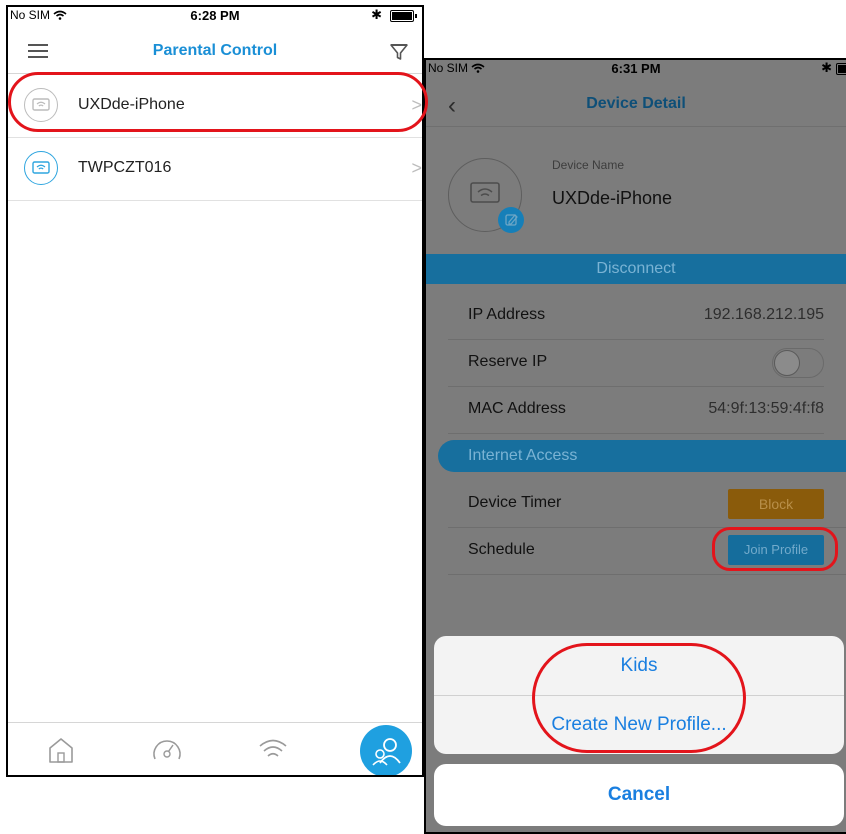 The width and height of the screenshot is (846, 834). Describe the element at coordinates (798, 363) in the screenshot. I see `reserve-ip-toggle` at that location.